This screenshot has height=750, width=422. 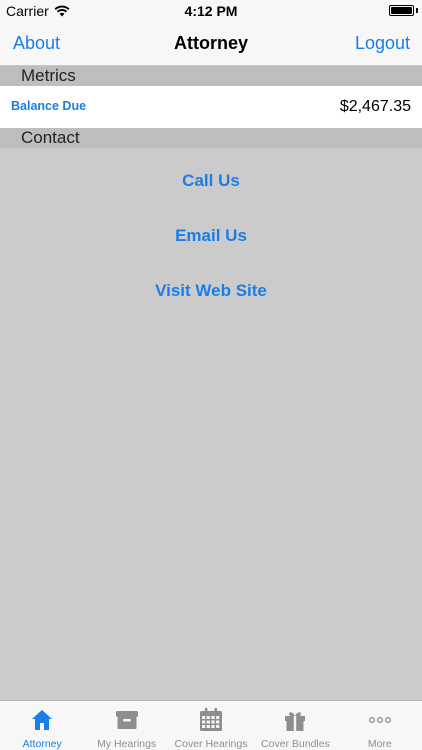 What do you see at coordinates (126, 720) in the screenshot?
I see `archive-box-icon` at bounding box center [126, 720].